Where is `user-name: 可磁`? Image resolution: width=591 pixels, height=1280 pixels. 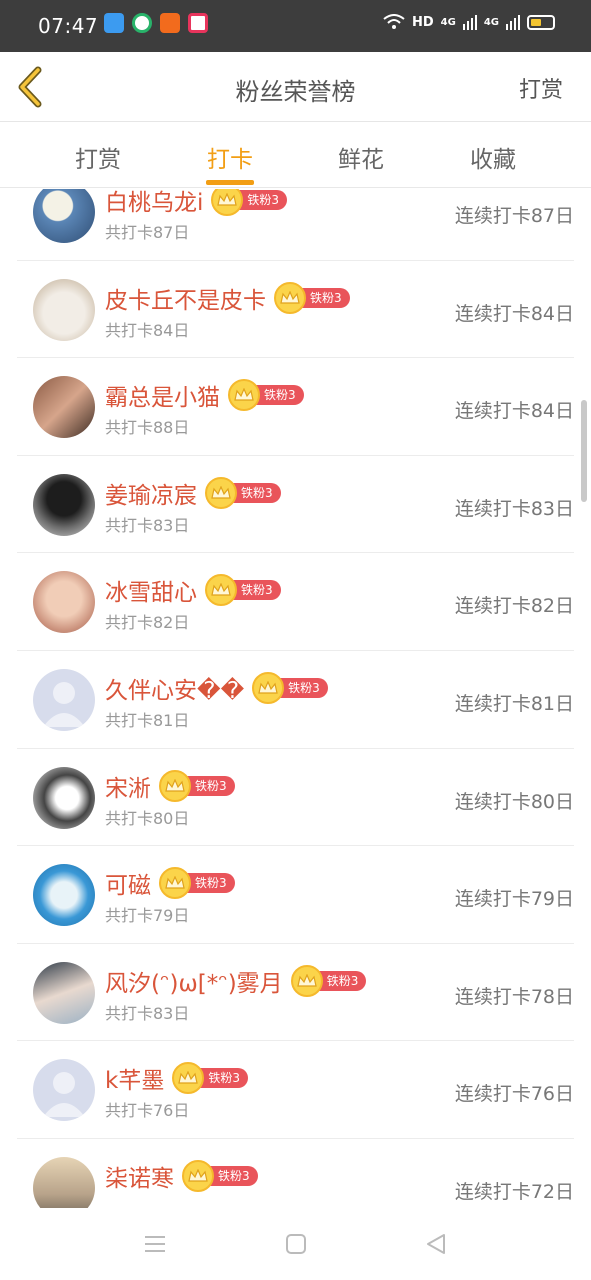 user-name: 可磁 is located at coordinates (128, 883).